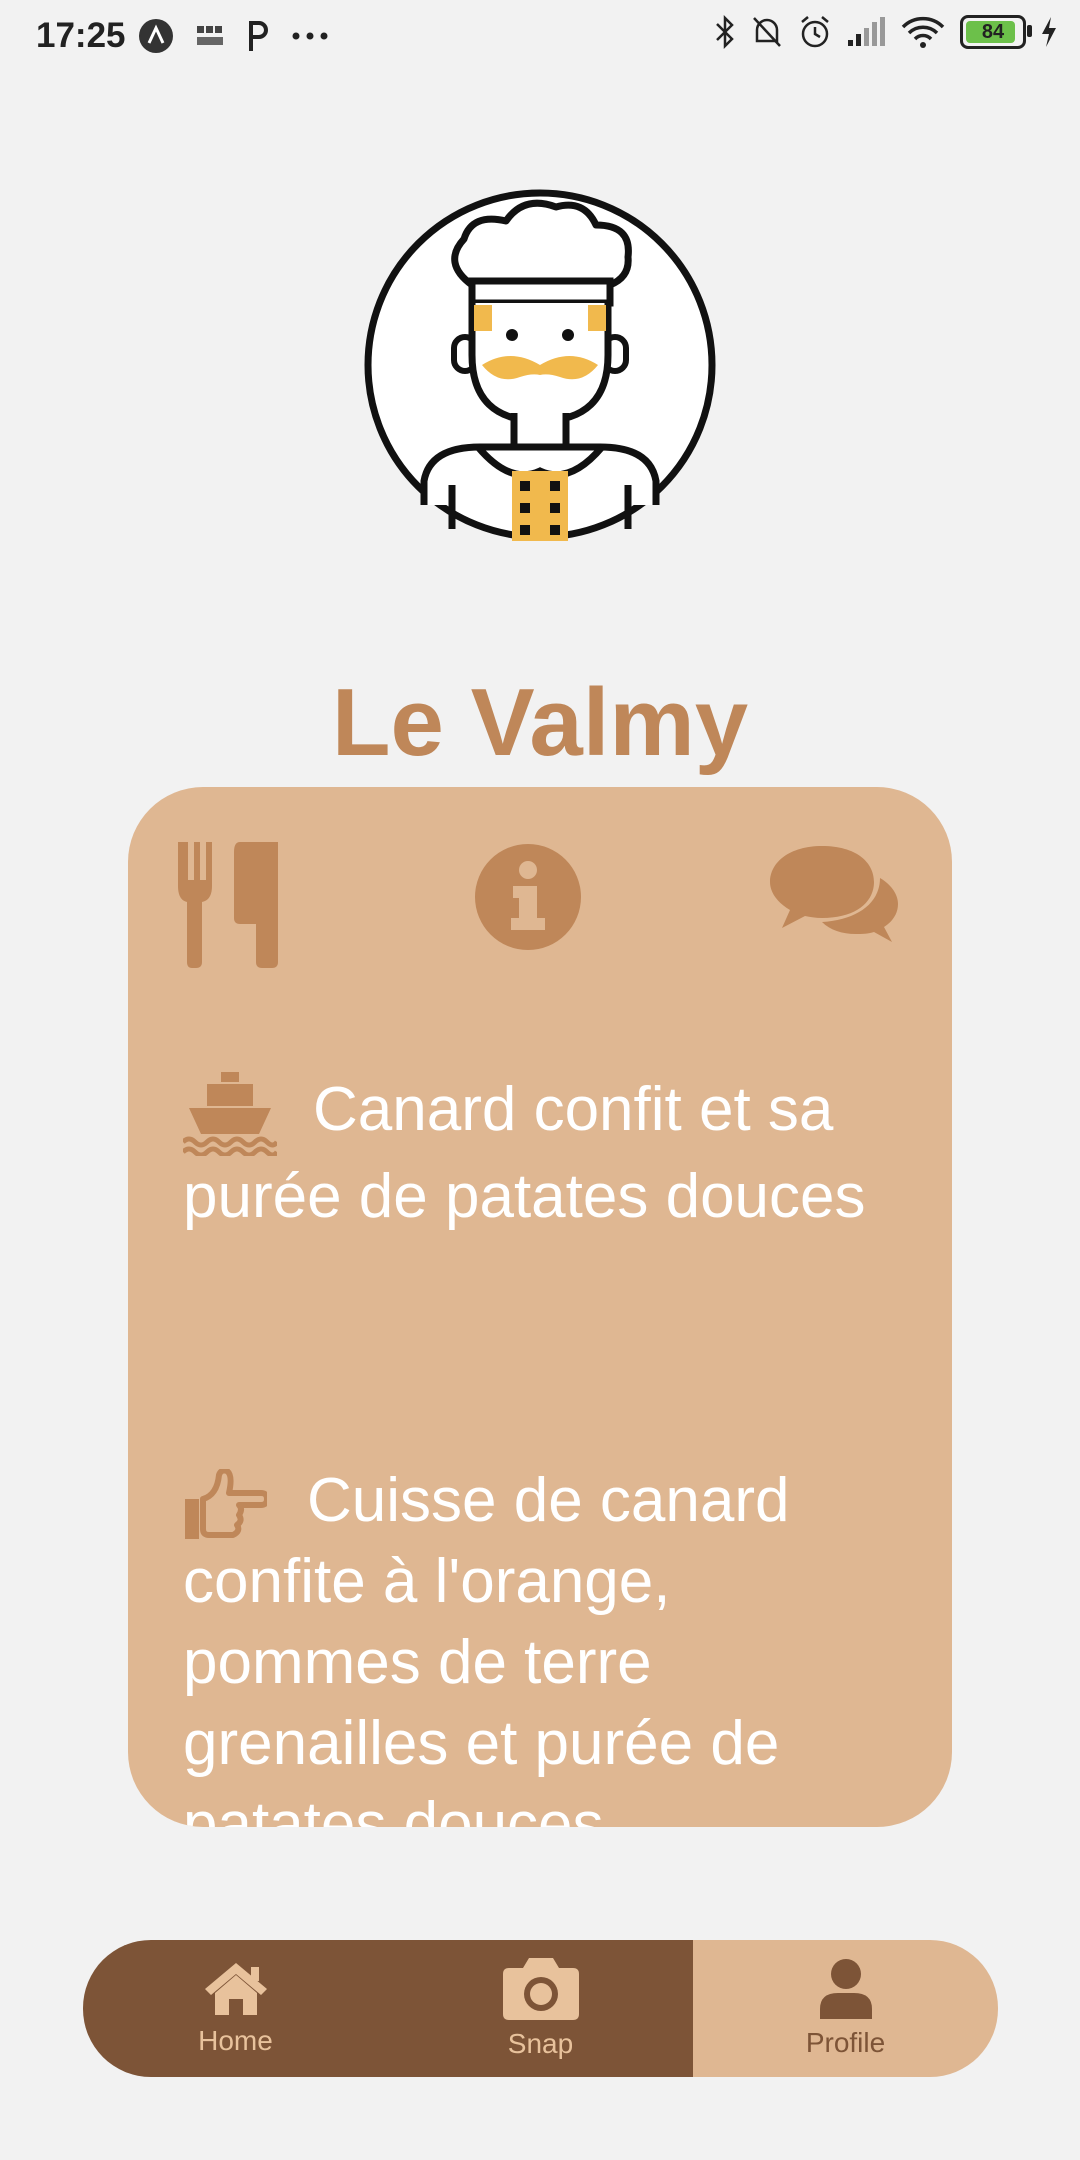 The image size is (1080, 2160). I want to click on nav-home: Home, so click(235, 2008).